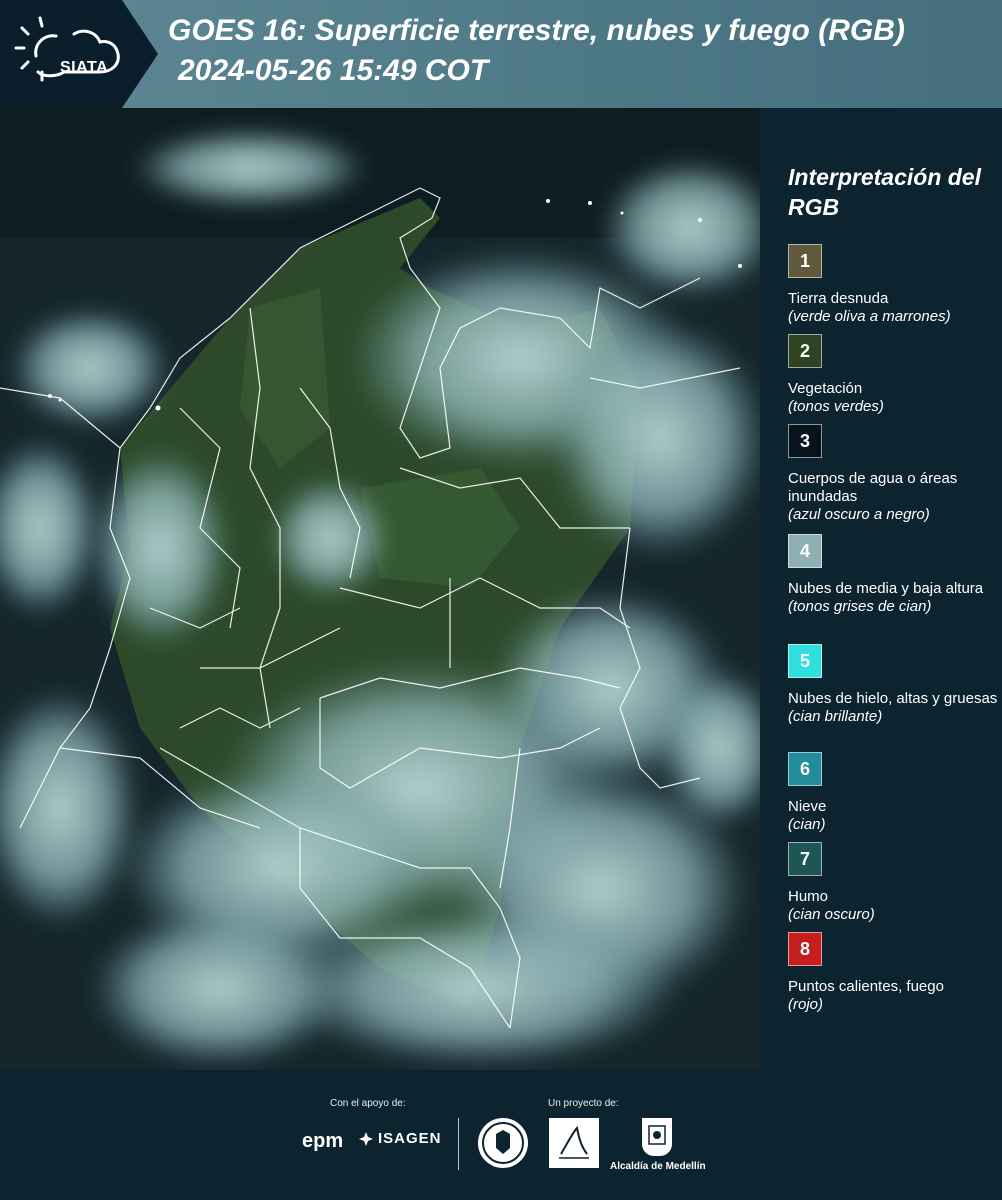 The width and height of the screenshot is (1002, 1200). What do you see at coordinates (866, 986) in the screenshot?
I see `legend-label-8: Puntos calientes, fuego` at bounding box center [866, 986].